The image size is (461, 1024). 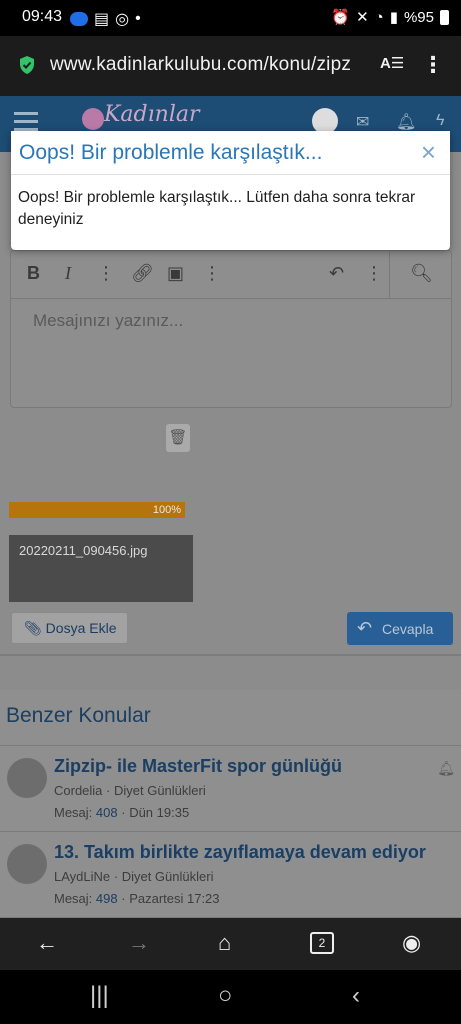 What do you see at coordinates (374, 273) in the screenshot?
I see `more-options-button: ⋮` at bounding box center [374, 273].